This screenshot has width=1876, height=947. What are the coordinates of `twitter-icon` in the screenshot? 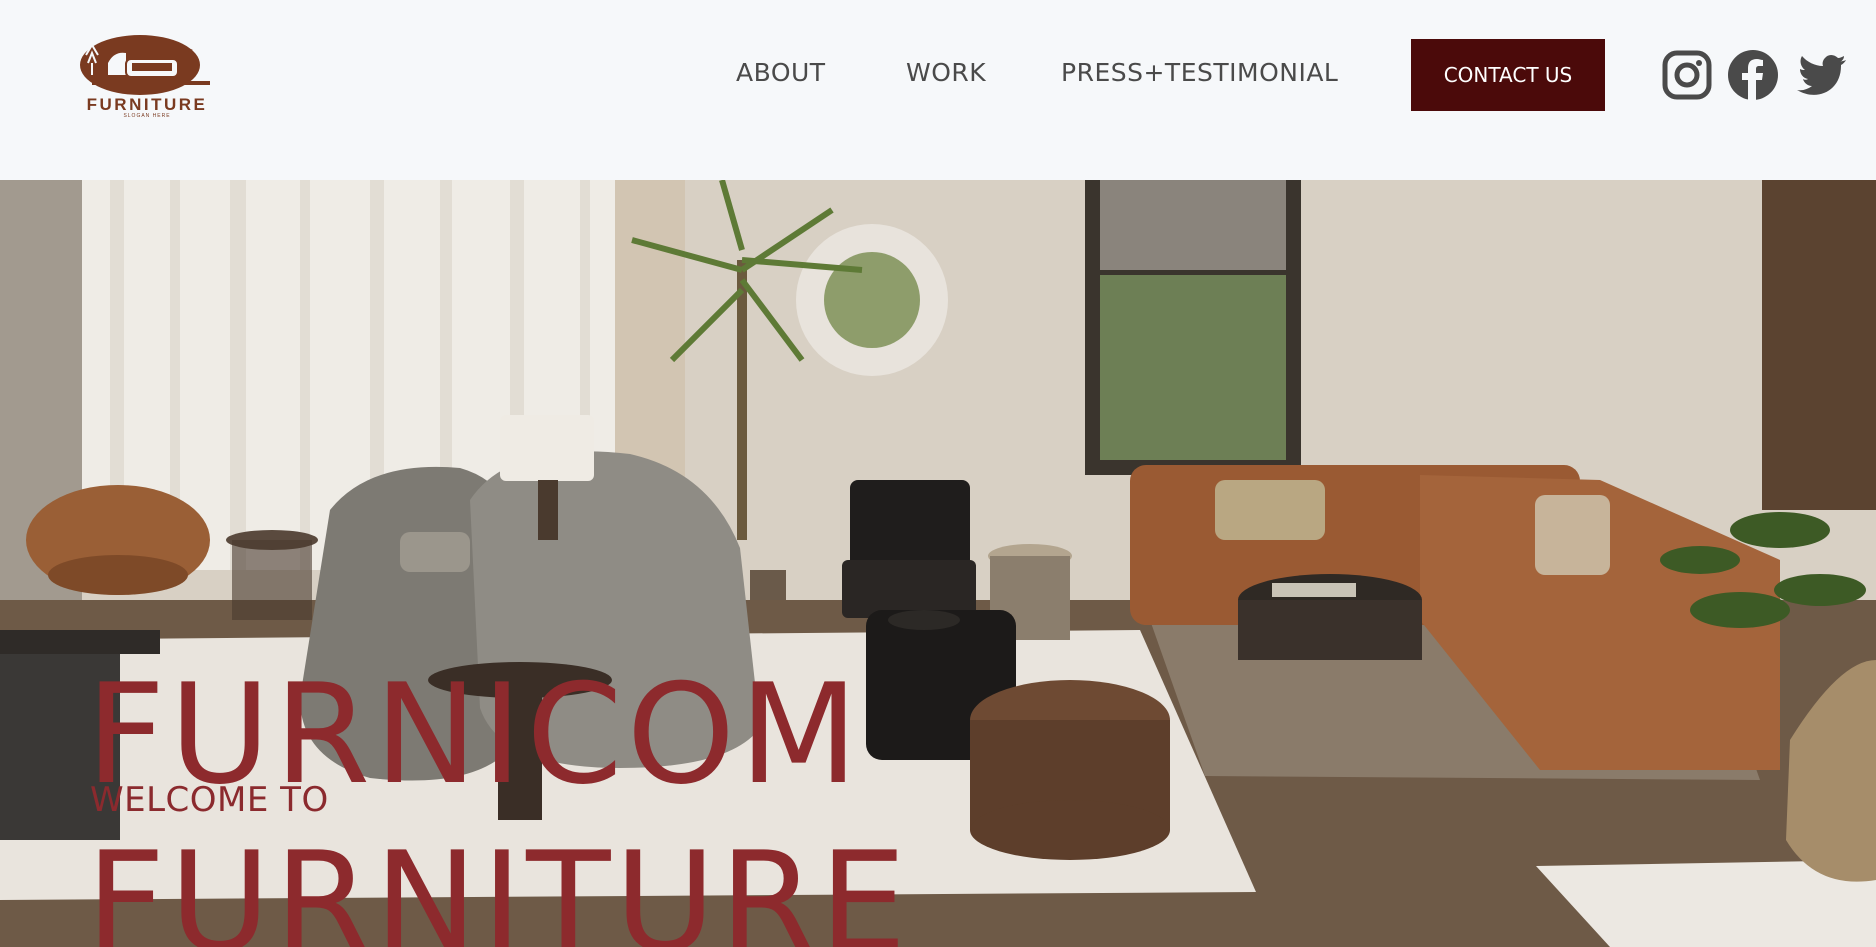 It's located at (1823, 75).